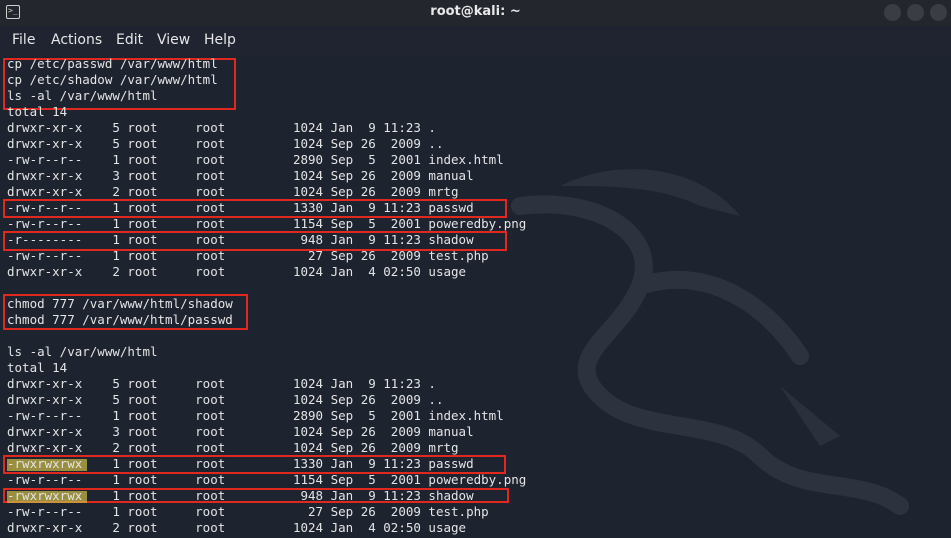 This screenshot has width=951, height=538. I want to click on terminal-line: chmod 777 /var/www/html/shadow, so click(120, 303).